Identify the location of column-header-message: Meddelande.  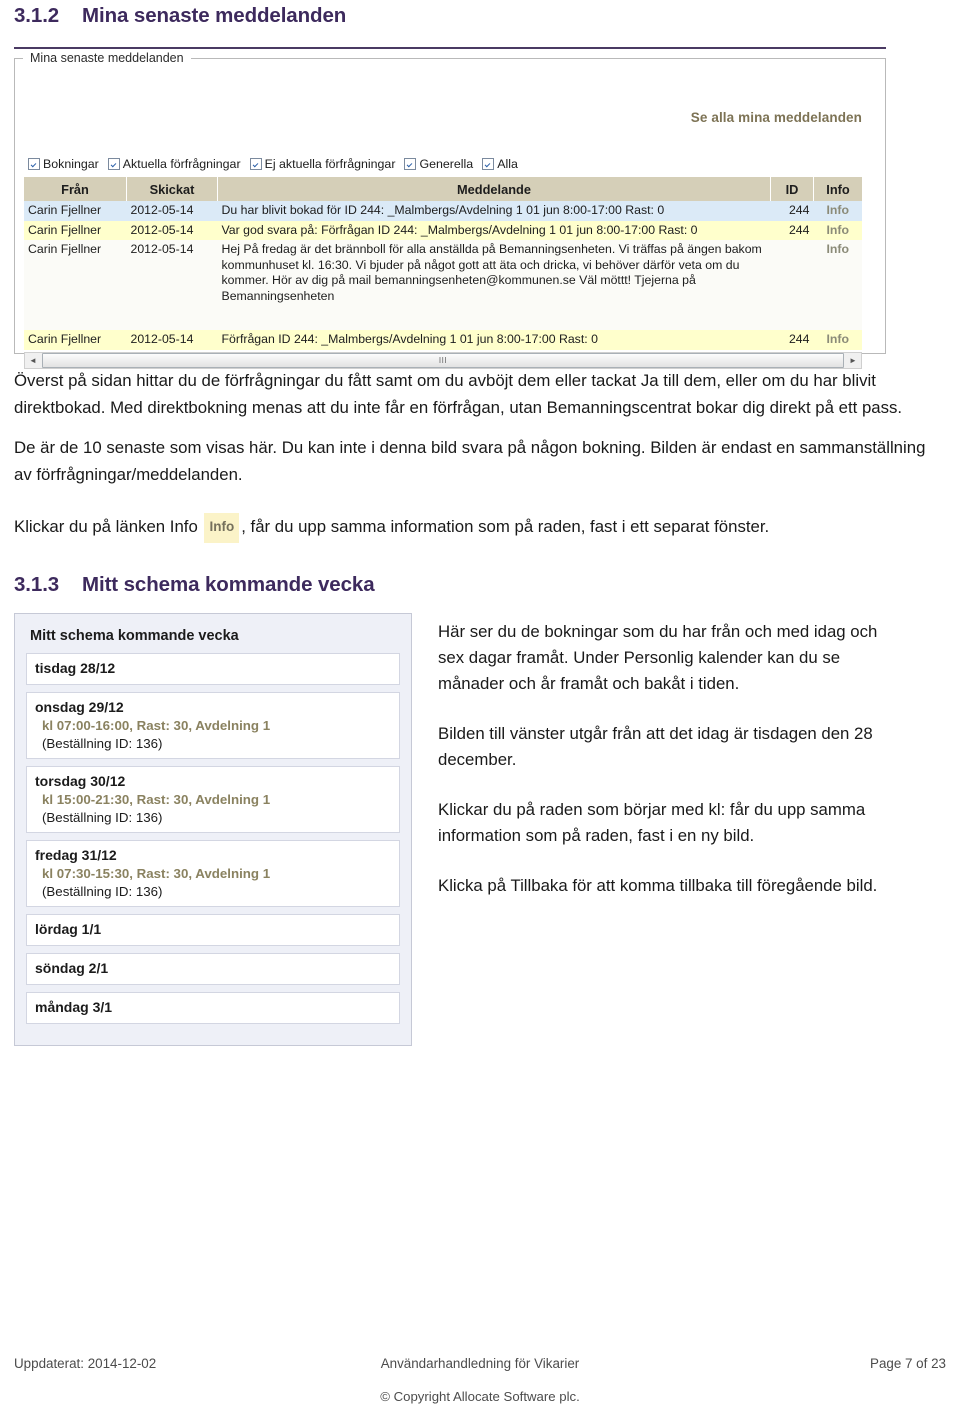
(494, 189).